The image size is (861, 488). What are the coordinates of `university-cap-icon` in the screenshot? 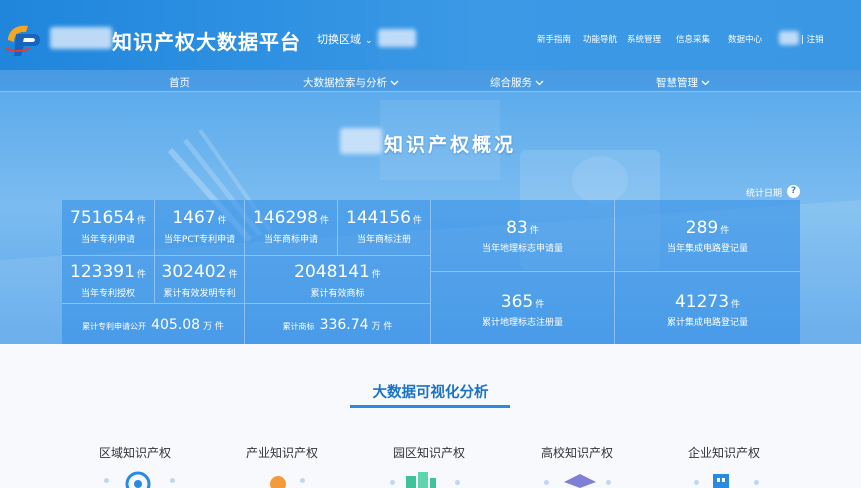 It's located at (580, 478).